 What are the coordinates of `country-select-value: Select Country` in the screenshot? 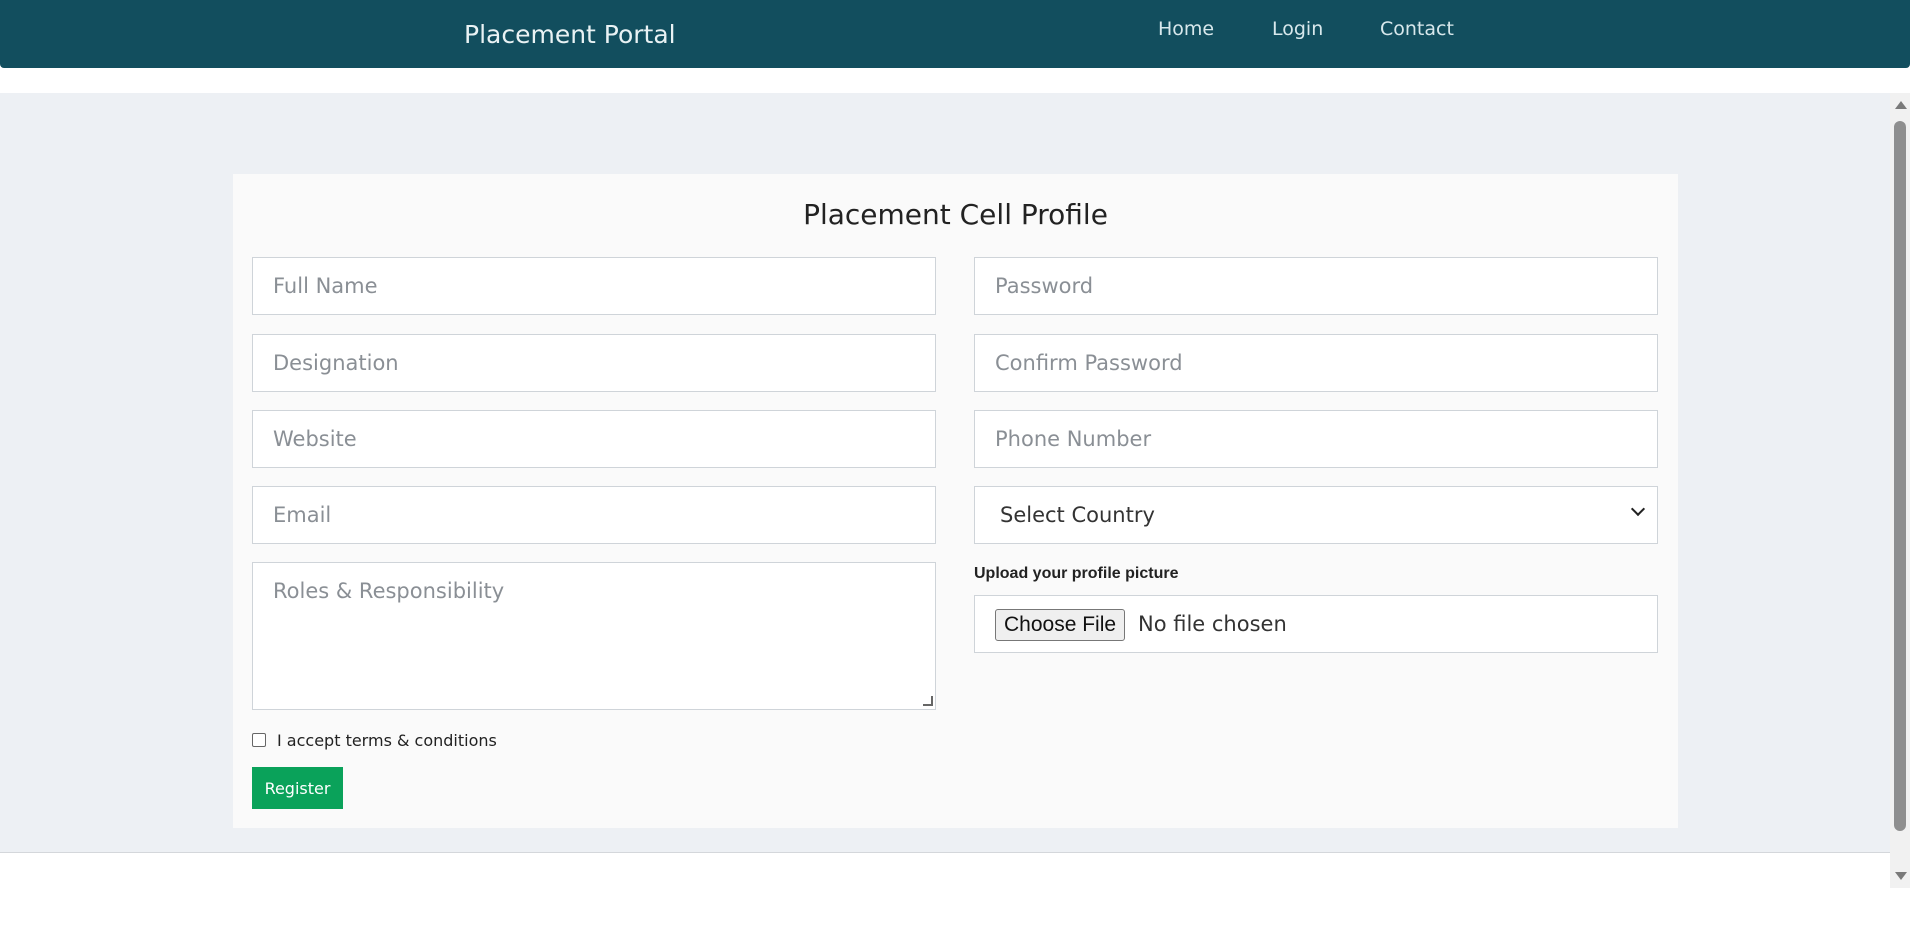 It's located at (1077, 515).